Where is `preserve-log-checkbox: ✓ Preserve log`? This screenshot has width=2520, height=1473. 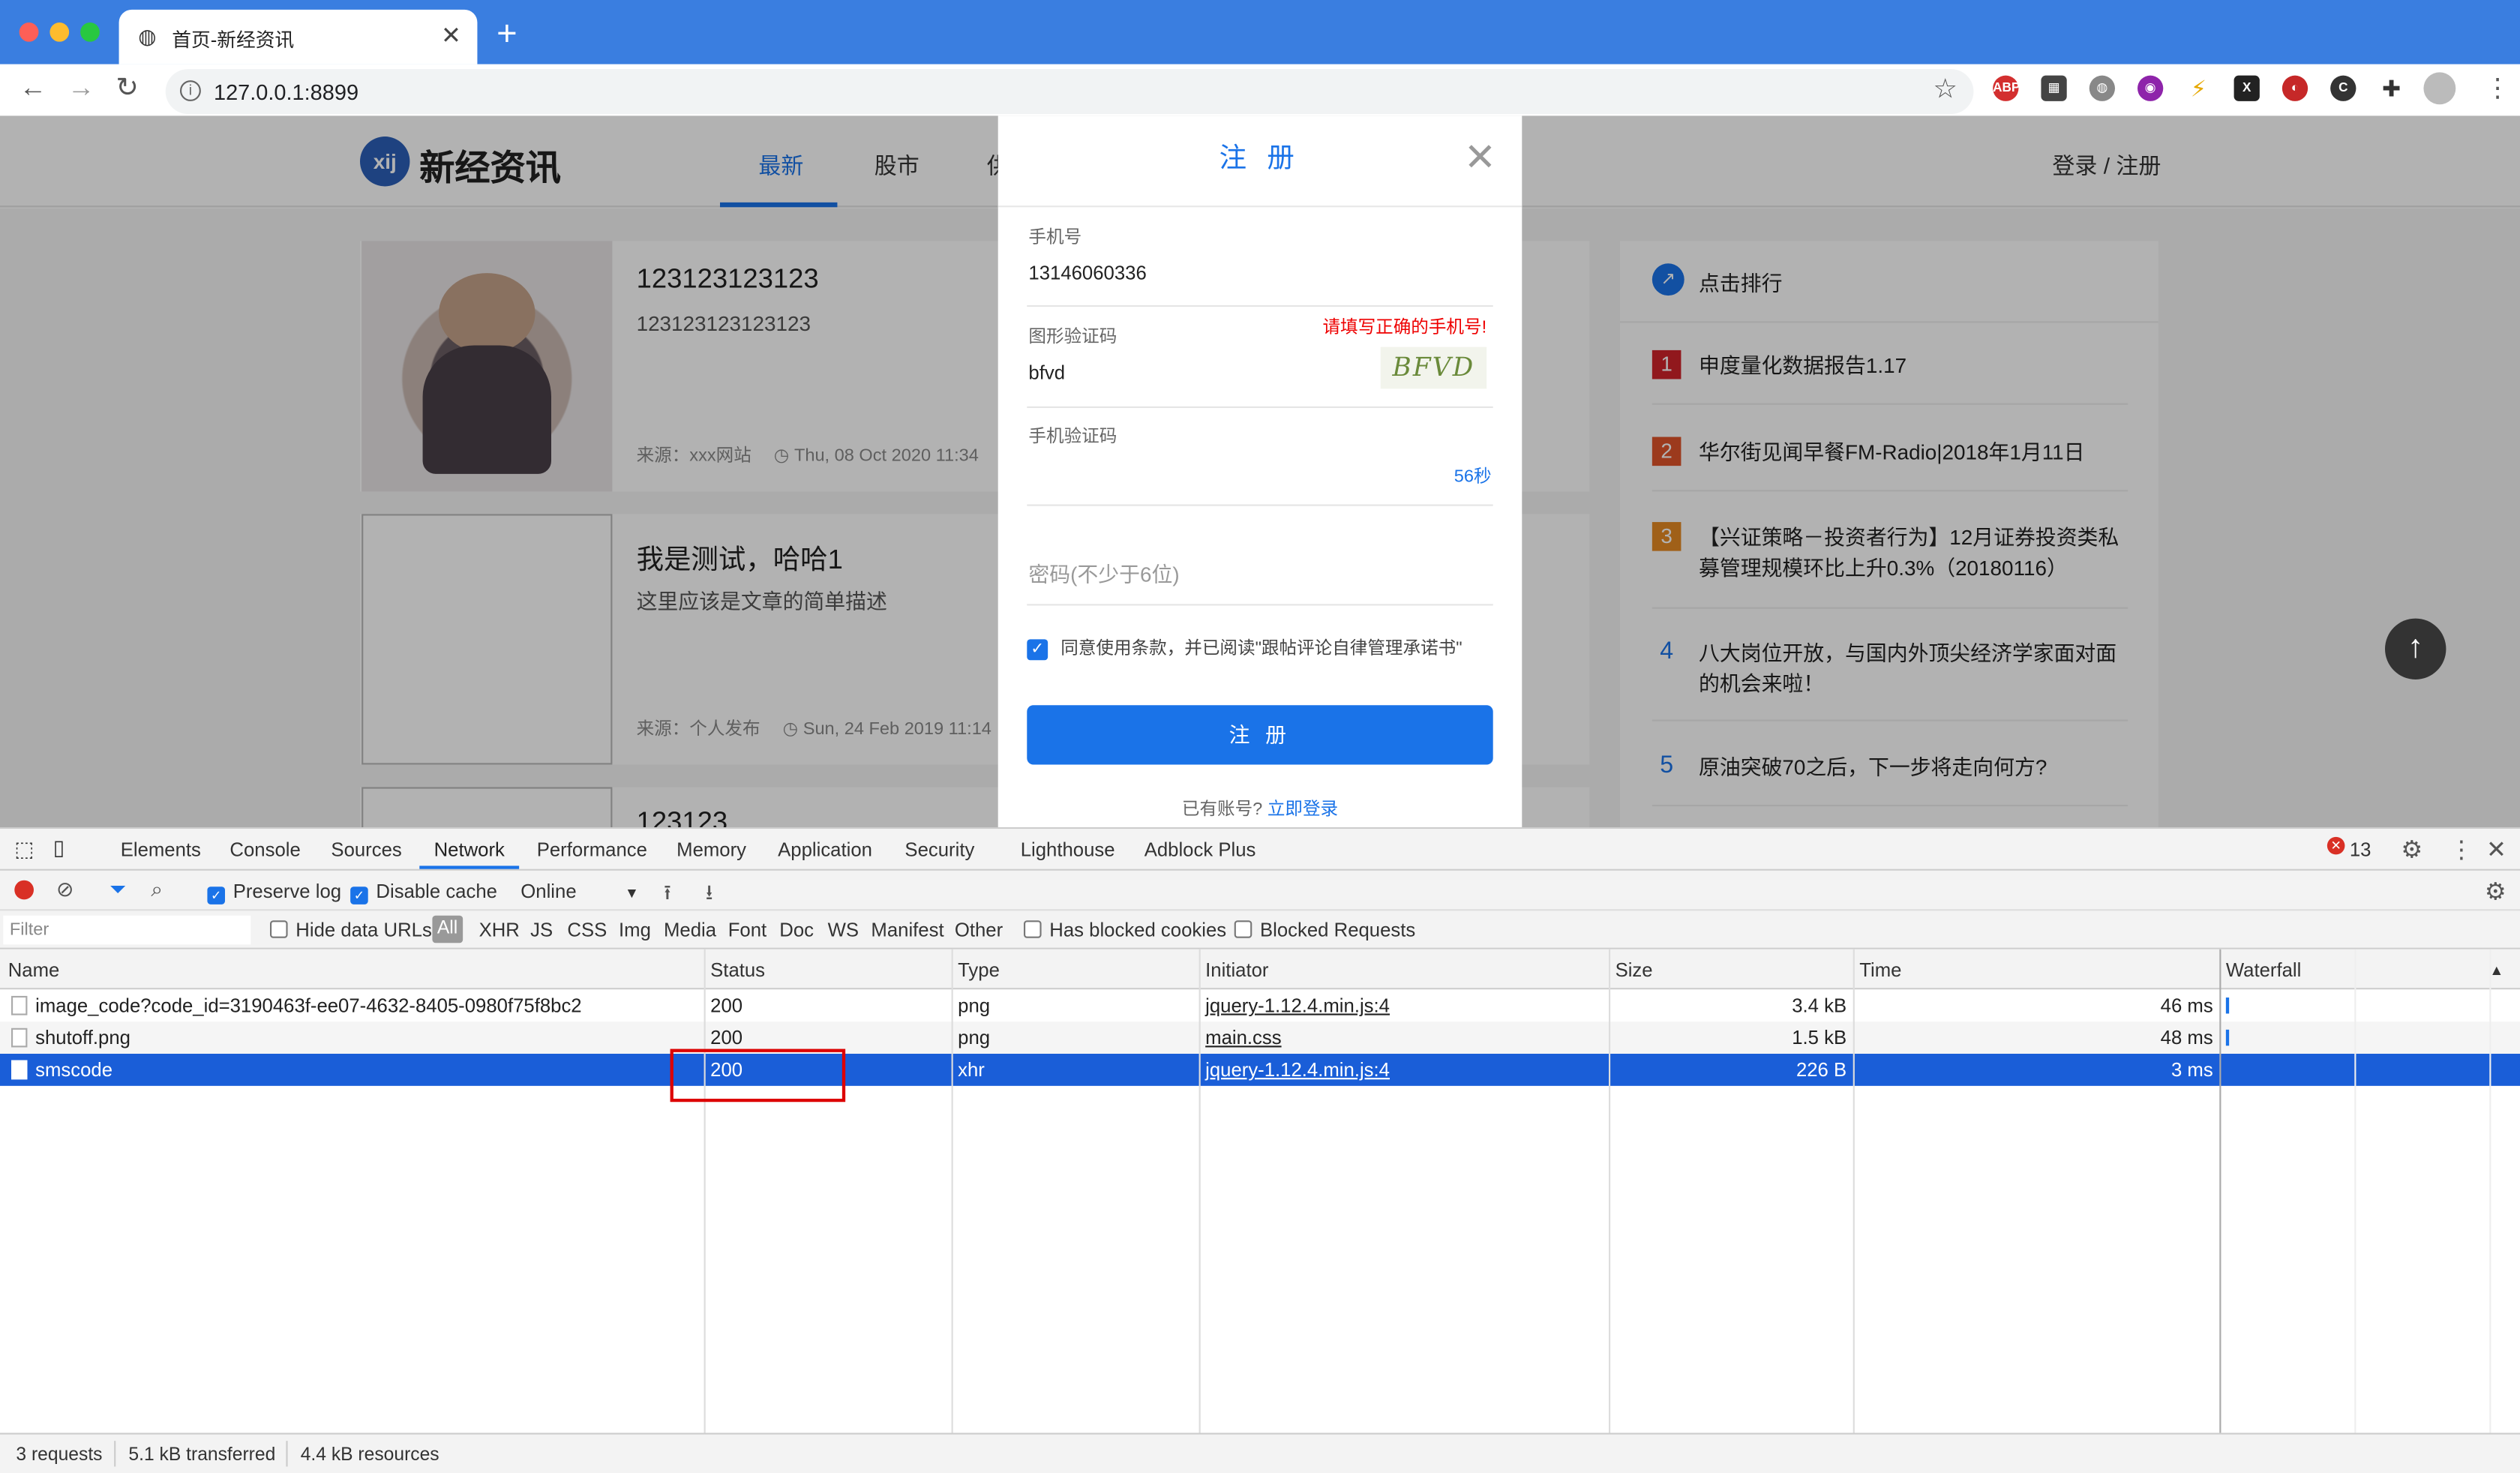
preserve-log-checkbox: ✓ Preserve log is located at coordinates (274, 892).